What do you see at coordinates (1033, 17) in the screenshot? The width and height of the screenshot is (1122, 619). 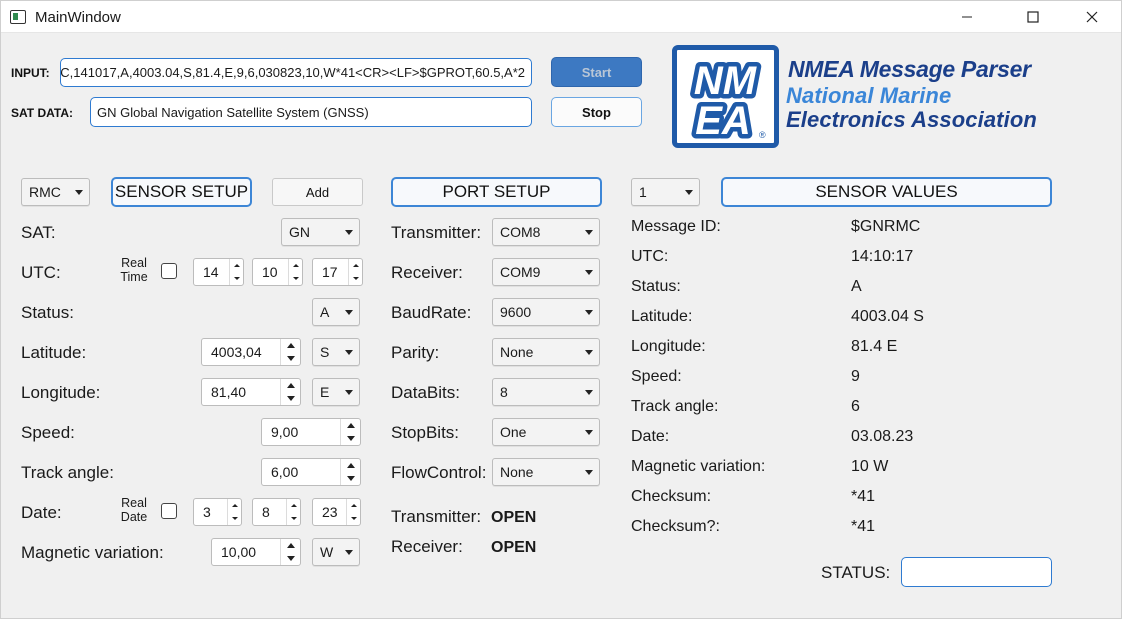 I see `maximize-button` at bounding box center [1033, 17].